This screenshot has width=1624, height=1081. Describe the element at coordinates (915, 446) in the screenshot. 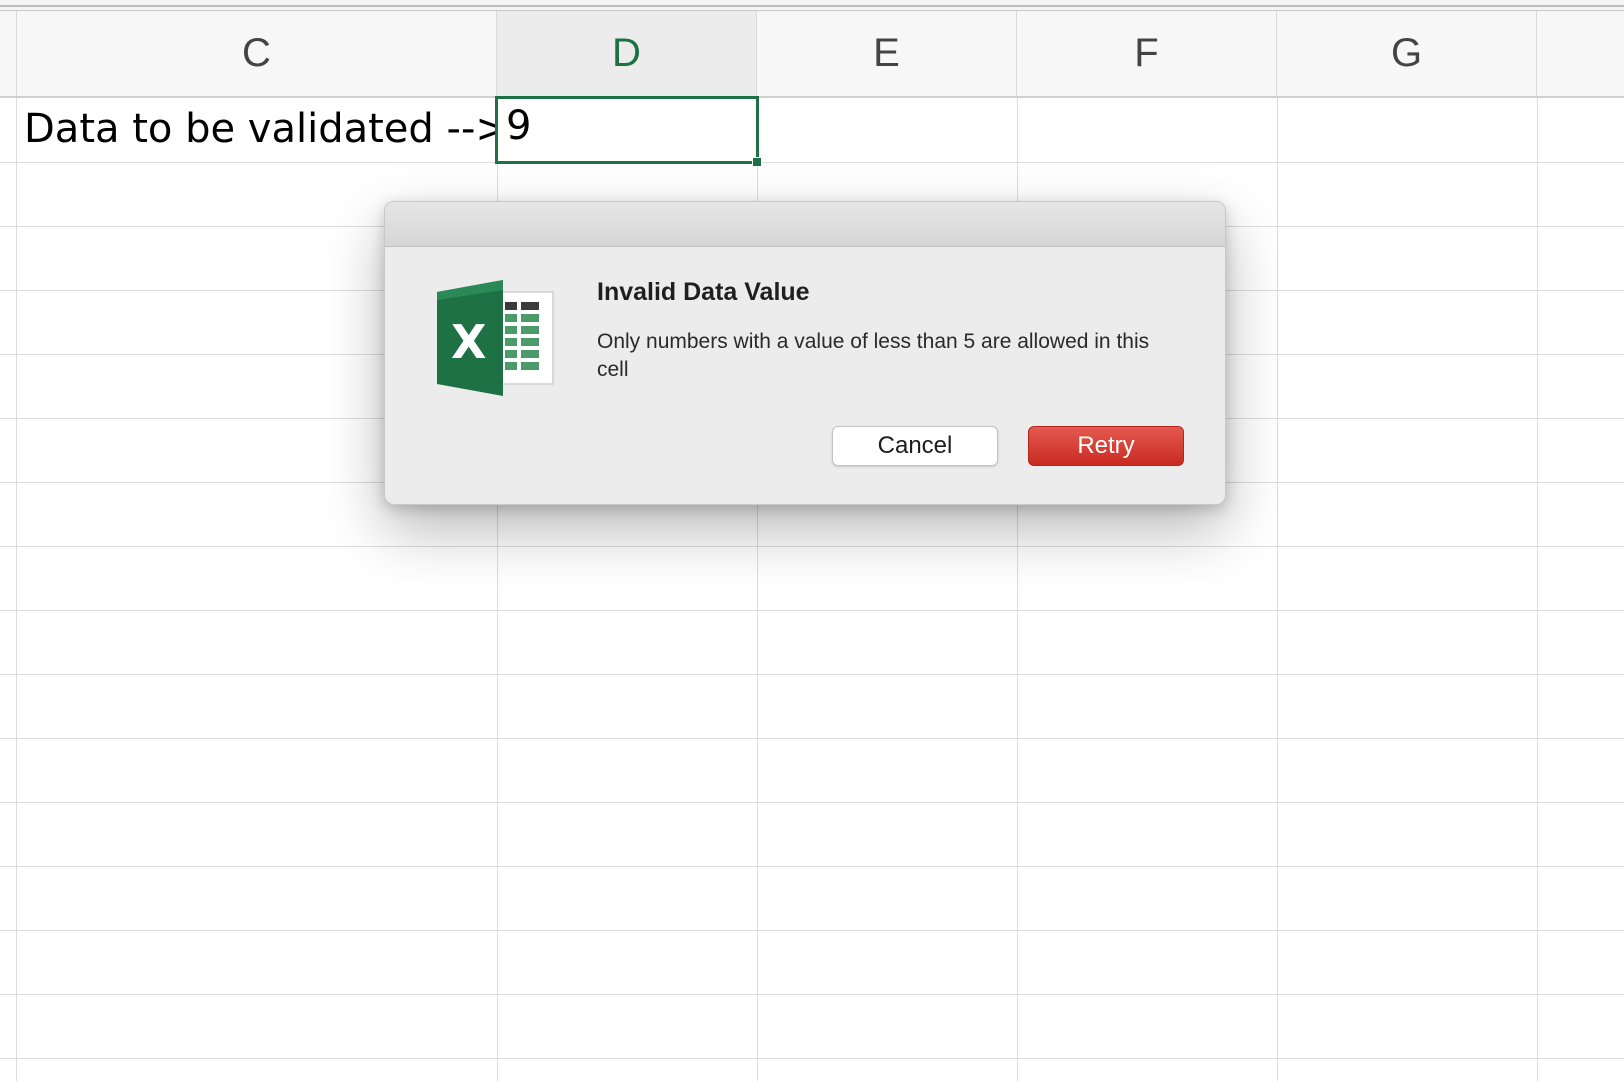

I see `cancel-button: Cancel` at that location.